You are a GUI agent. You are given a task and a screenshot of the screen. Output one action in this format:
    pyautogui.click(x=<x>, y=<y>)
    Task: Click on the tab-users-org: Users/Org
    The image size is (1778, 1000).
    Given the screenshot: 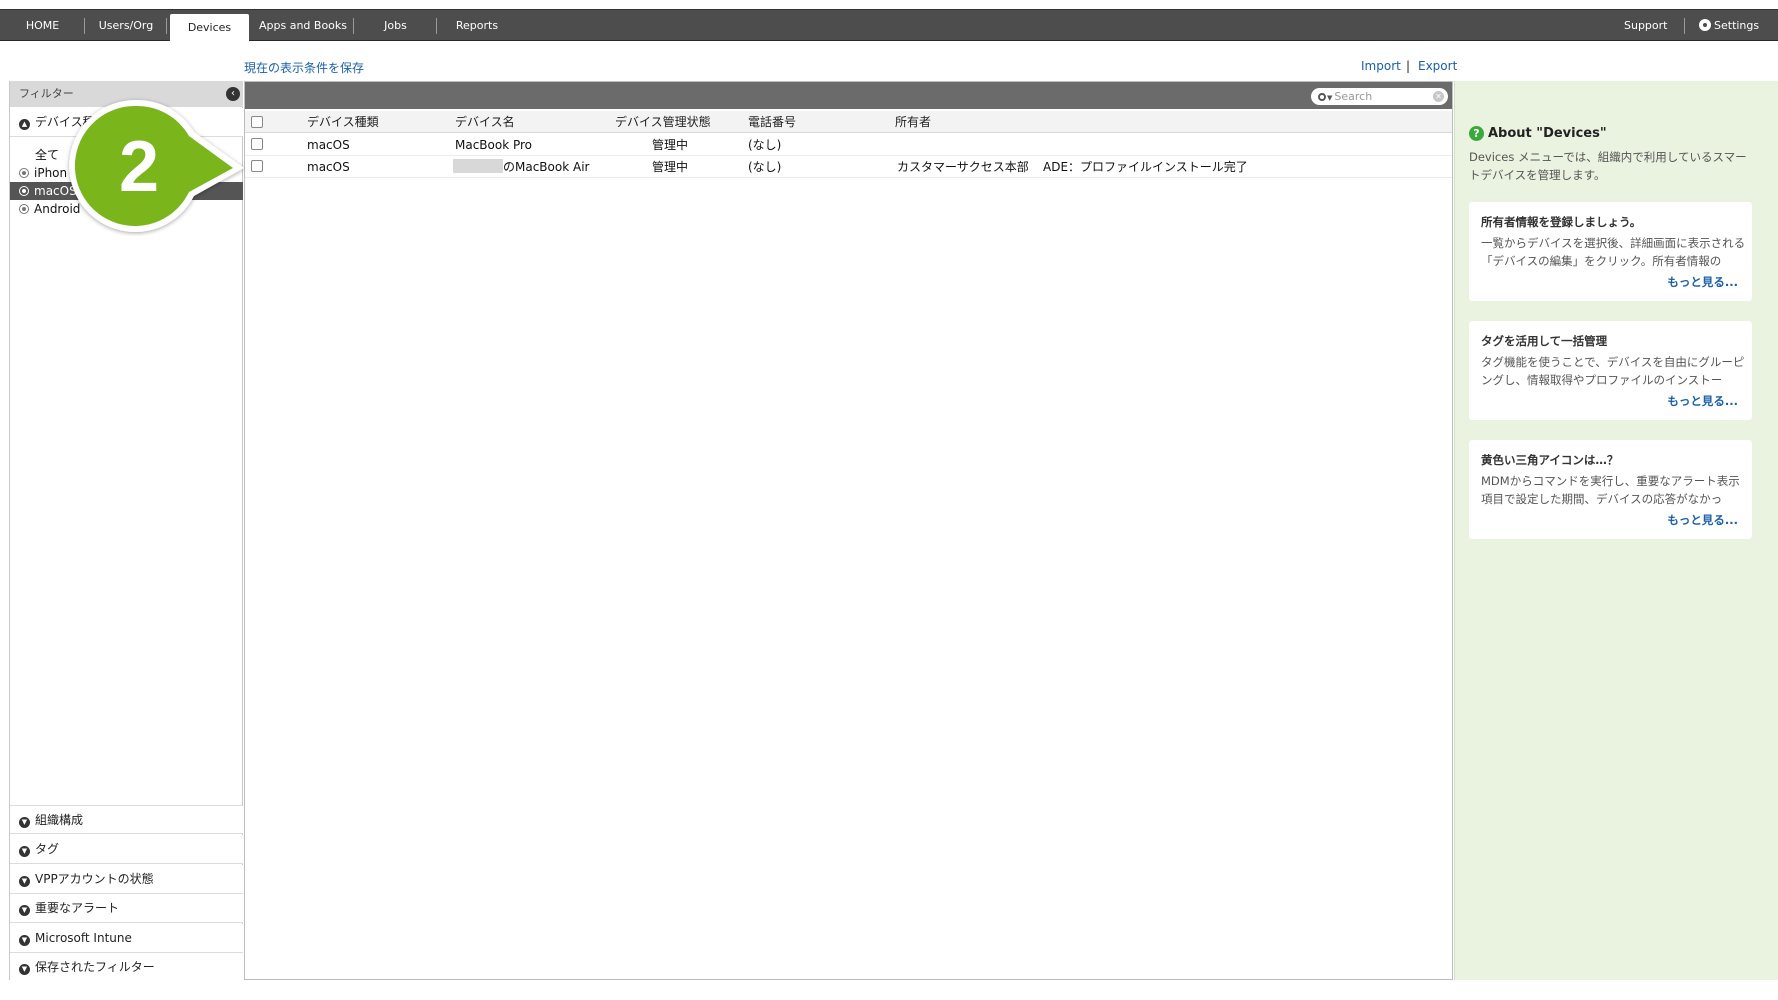 What is the action you would take?
    pyautogui.click(x=126, y=25)
    